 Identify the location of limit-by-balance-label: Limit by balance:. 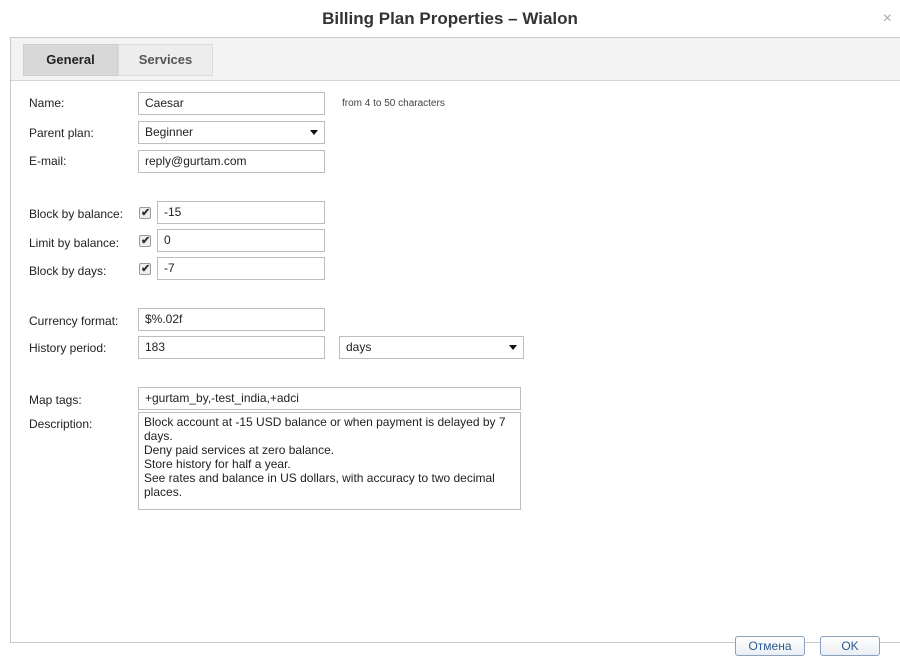
(74, 243).